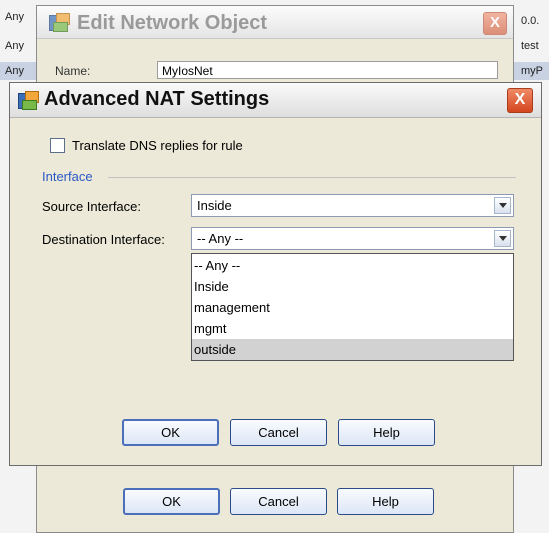  I want to click on advanced-nat-titlebar: Advanced NAT Settings X, so click(275, 100).